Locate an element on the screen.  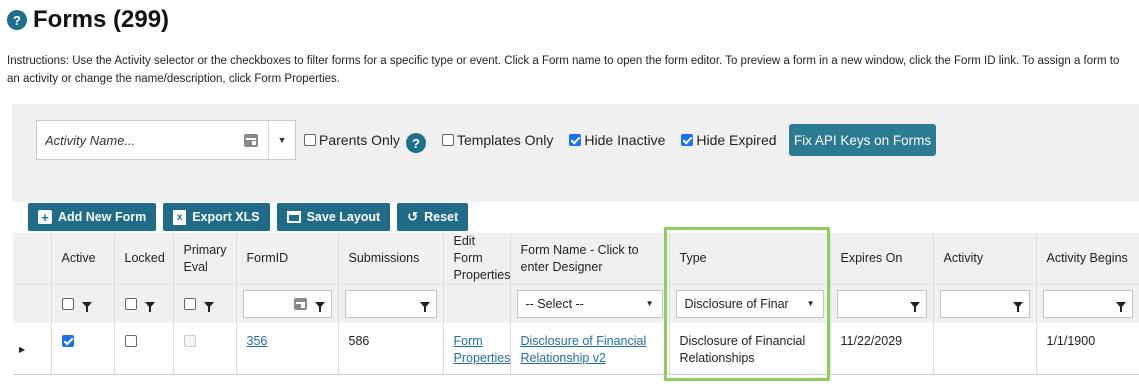
active-filter-checkbox is located at coordinates (67, 303).